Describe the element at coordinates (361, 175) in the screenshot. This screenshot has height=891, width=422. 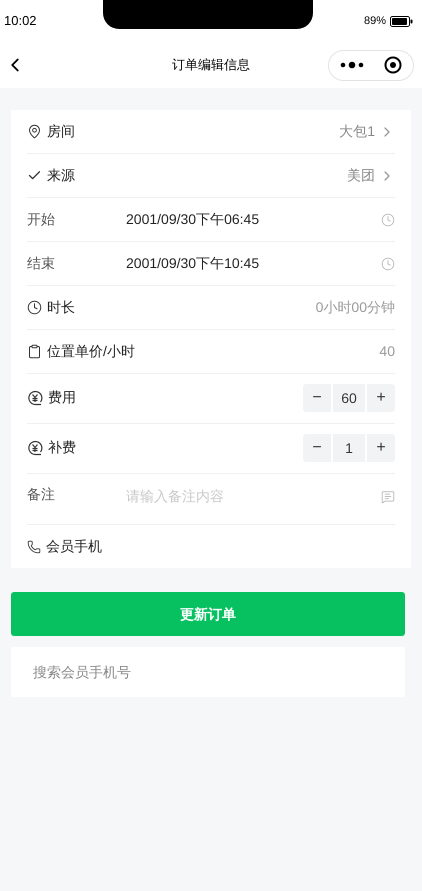
I see `select-value: 美团` at that location.